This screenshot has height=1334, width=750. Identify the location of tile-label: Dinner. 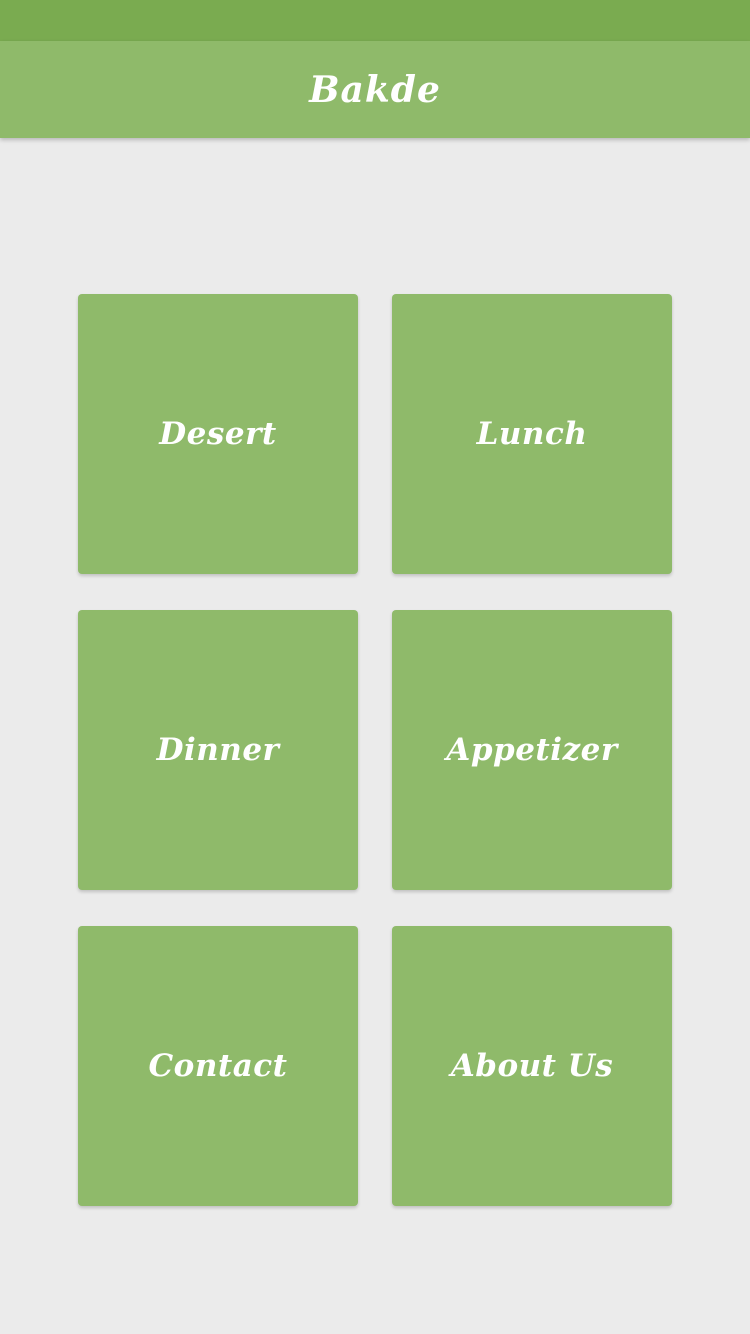
(218, 750).